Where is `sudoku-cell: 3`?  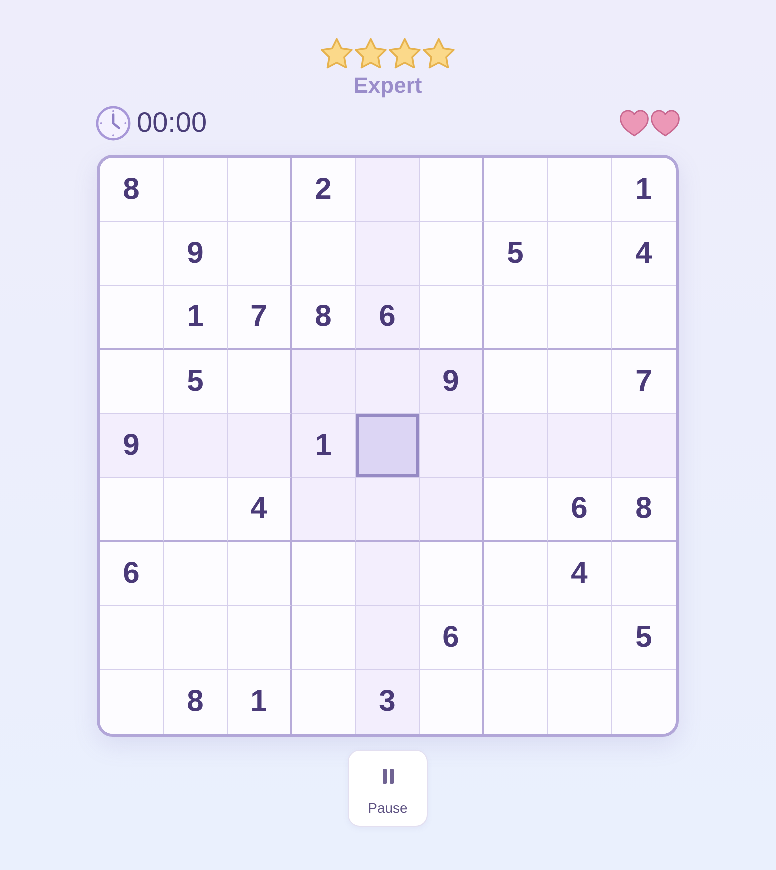 sudoku-cell: 3 is located at coordinates (388, 702).